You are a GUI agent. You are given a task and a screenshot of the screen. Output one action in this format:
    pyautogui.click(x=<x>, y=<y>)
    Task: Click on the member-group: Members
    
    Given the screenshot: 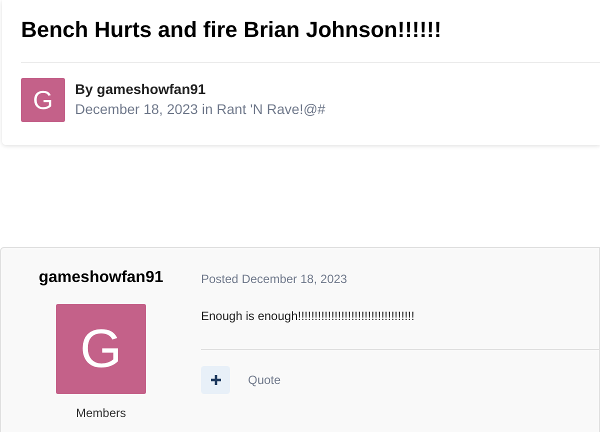 What is the action you would take?
    pyautogui.click(x=101, y=413)
    